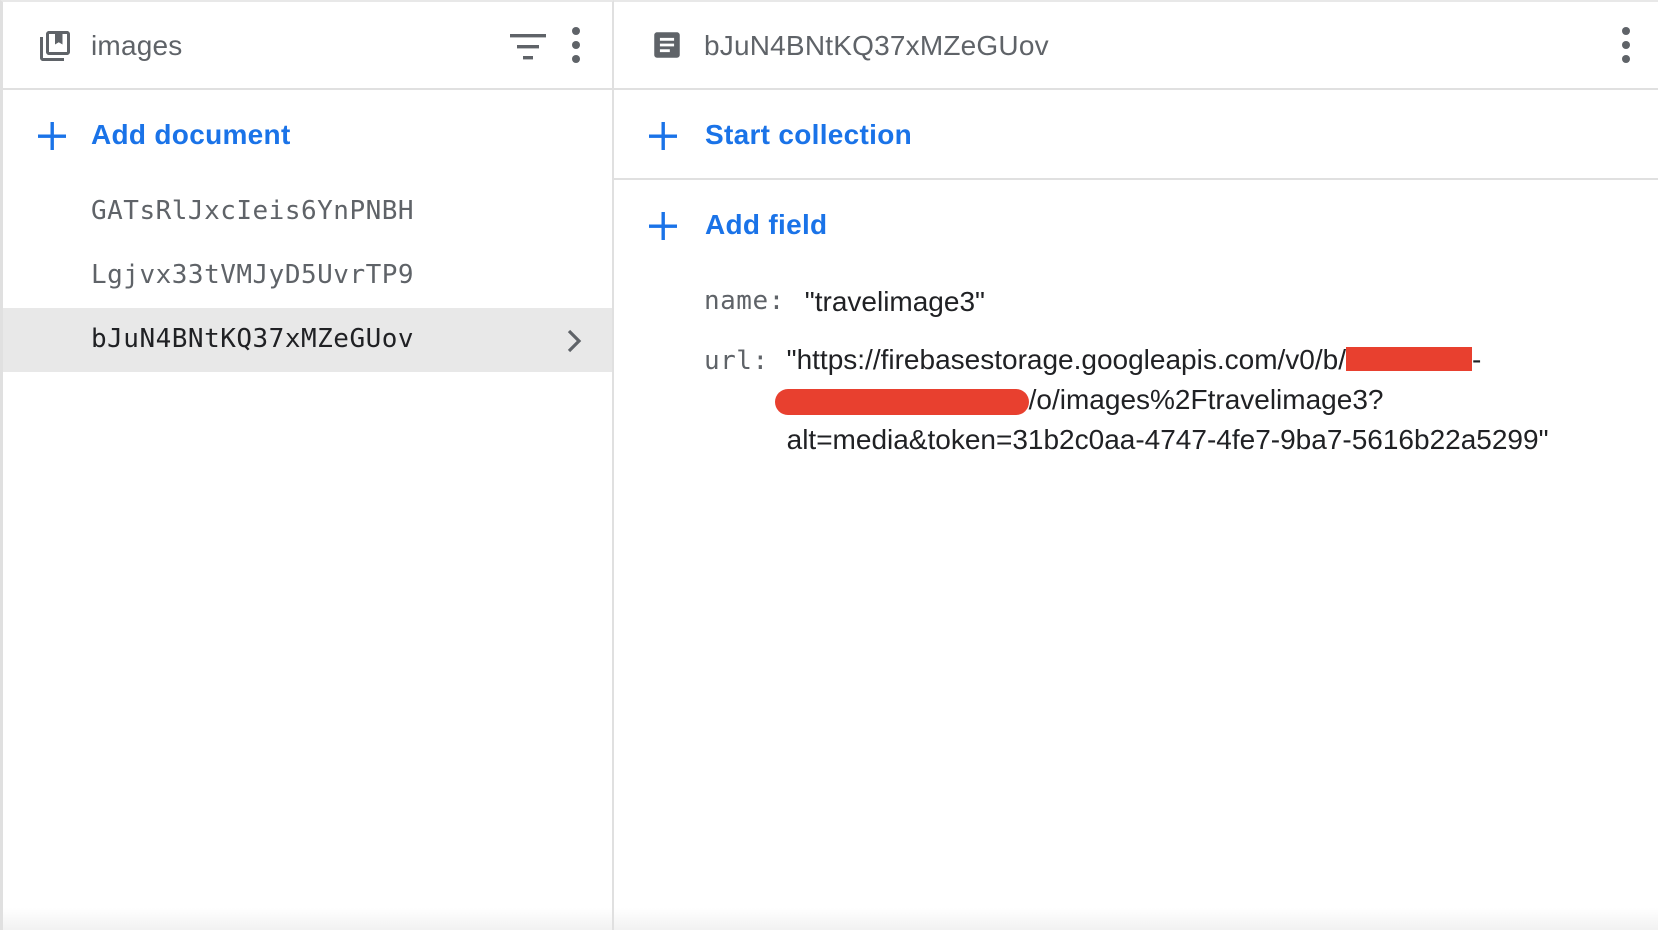 Image resolution: width=1658 pixels, height=930 pixels. Describe the element at coordinates (744, 301) in the screenshot. I see `field-key: name:` at that location.